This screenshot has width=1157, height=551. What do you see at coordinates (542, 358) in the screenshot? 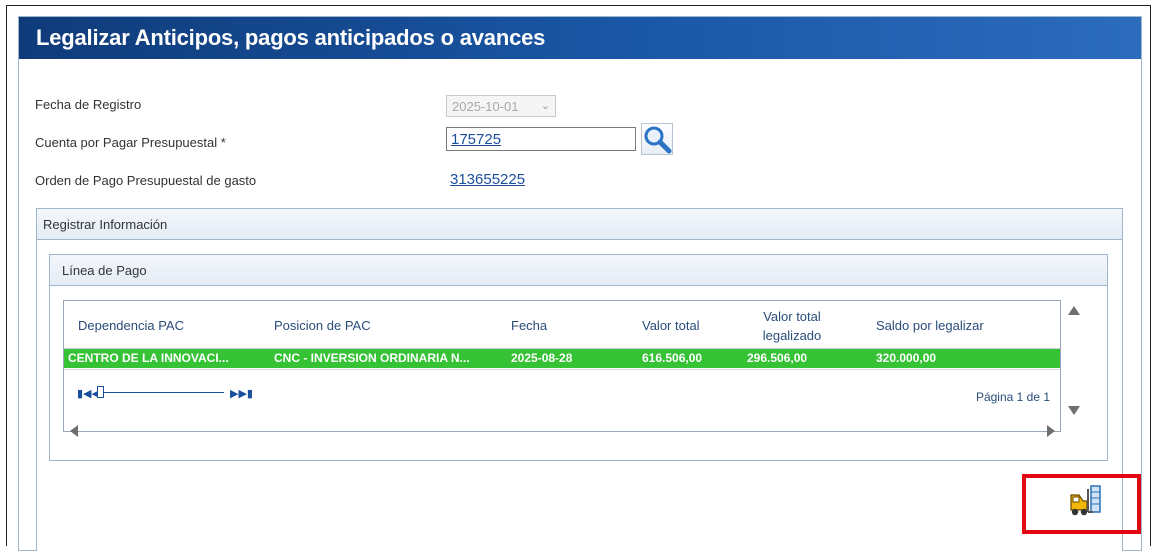
I see `cell-fecha: 2025-08-28` at bounding box center [542, 358].